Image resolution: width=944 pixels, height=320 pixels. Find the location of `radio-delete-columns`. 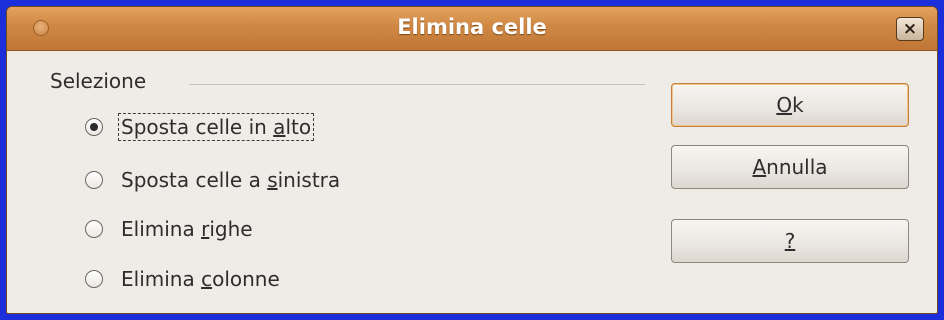

radio-delete-columns is located at coordinates (94, 279).